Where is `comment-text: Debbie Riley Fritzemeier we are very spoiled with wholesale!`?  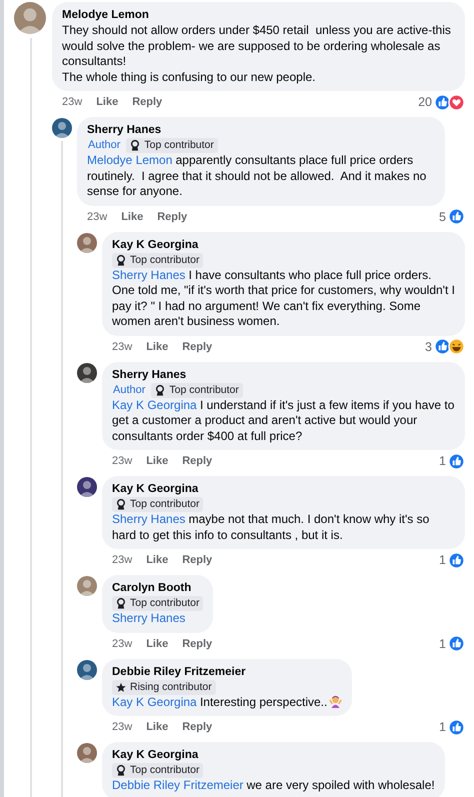 comment-text: Debbie Riley Fritzemeier we are very spoiled with wholesale! is located at coordinates (273, 786).